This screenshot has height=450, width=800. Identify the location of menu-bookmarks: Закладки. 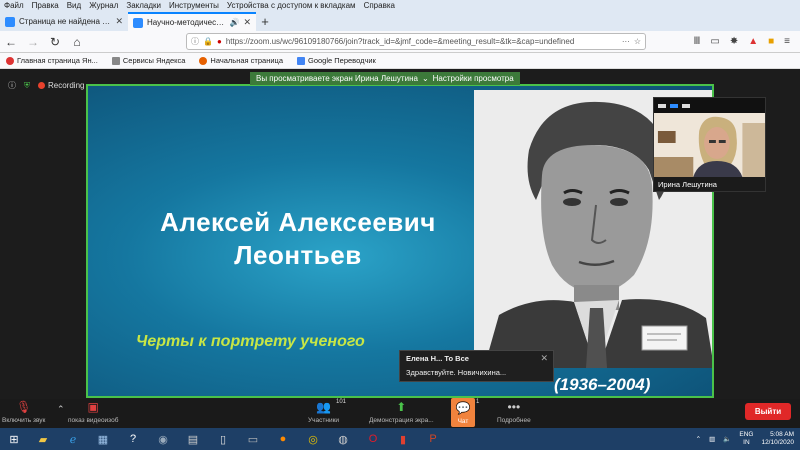
(143, 5).